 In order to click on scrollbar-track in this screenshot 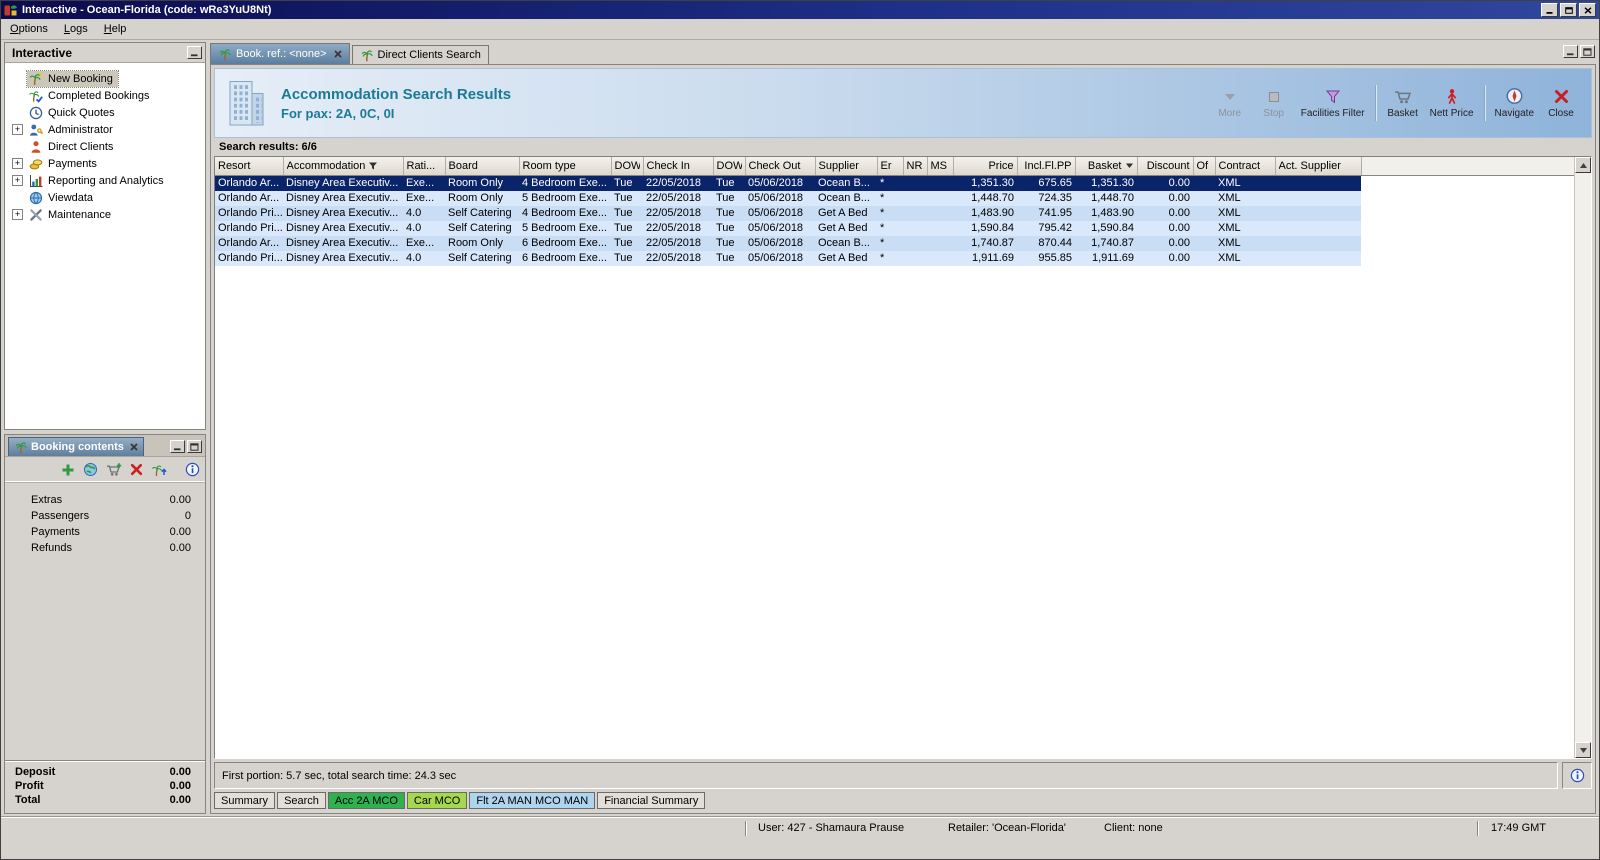, I will do `click(1583, 457)`.